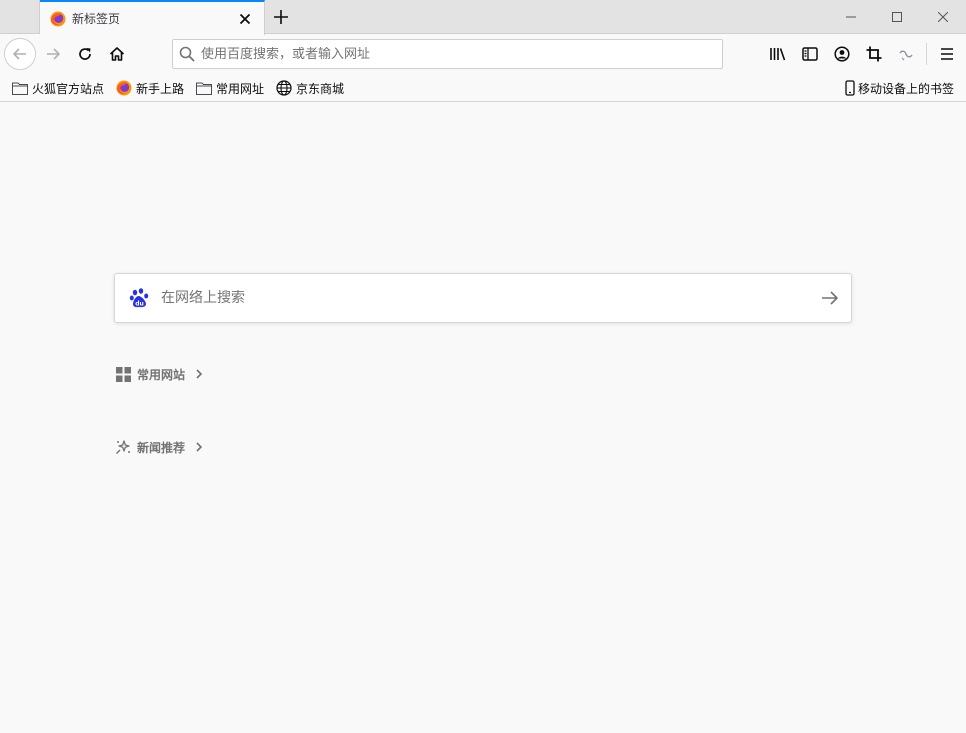 This screenshot has height=733, width=966. I want to click on library-button, so click(778, 54).